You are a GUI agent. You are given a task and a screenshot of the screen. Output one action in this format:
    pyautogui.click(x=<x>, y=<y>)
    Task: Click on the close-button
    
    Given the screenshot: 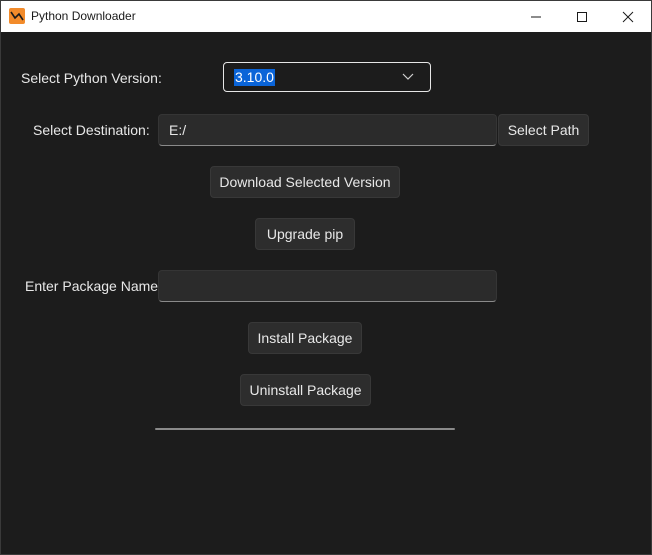 What is the action you would take?
    pyautogui.click(x=628, y=16)
    